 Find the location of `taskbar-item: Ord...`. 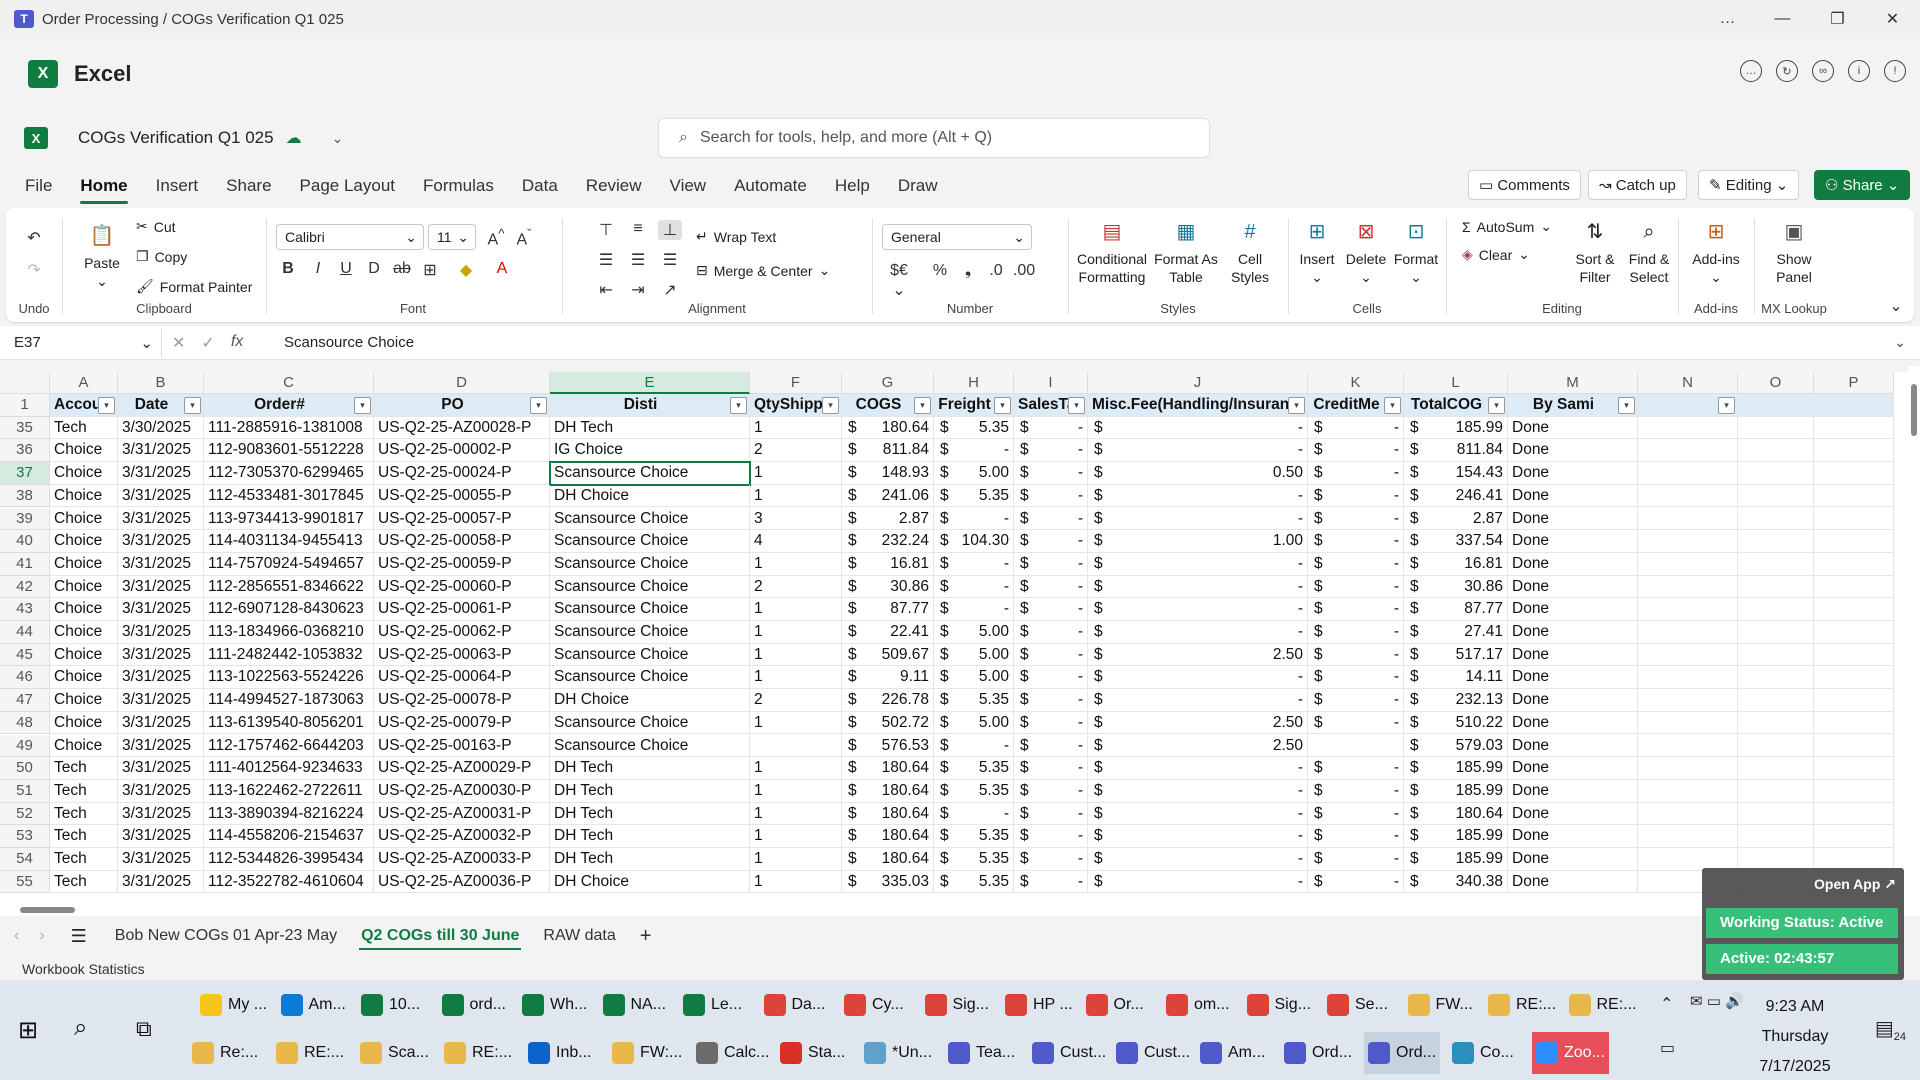

taskbar-item: Ord... is located at coordinates (1318, 1053).